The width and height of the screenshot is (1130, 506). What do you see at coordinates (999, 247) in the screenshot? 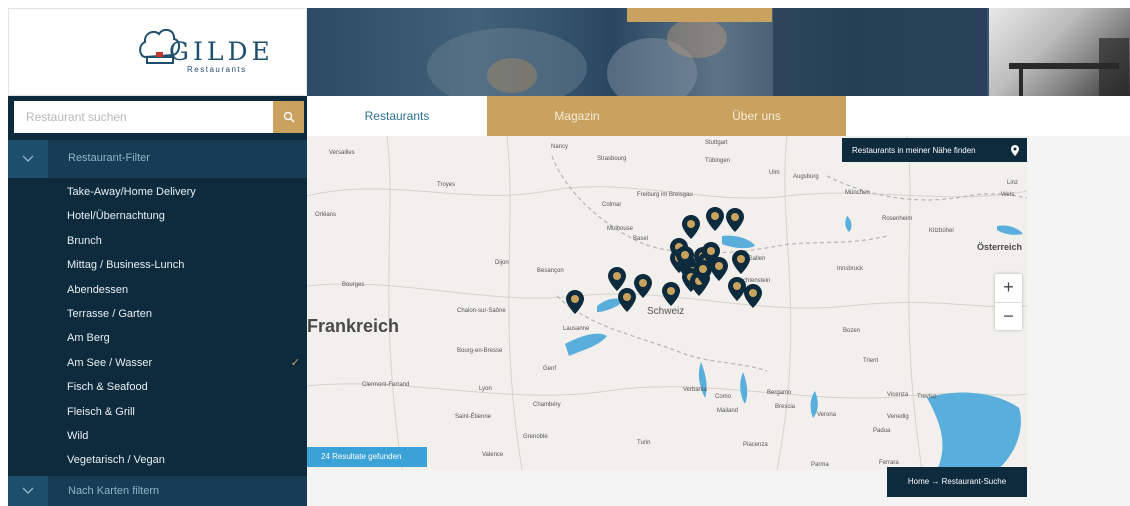
I see `country-label-oesterreich: Österreich` at bounding box center [999, 247].